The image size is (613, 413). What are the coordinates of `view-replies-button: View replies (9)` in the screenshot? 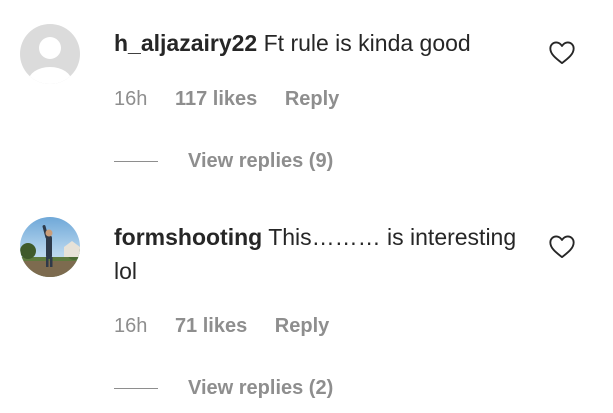 It's located at (223, 161).